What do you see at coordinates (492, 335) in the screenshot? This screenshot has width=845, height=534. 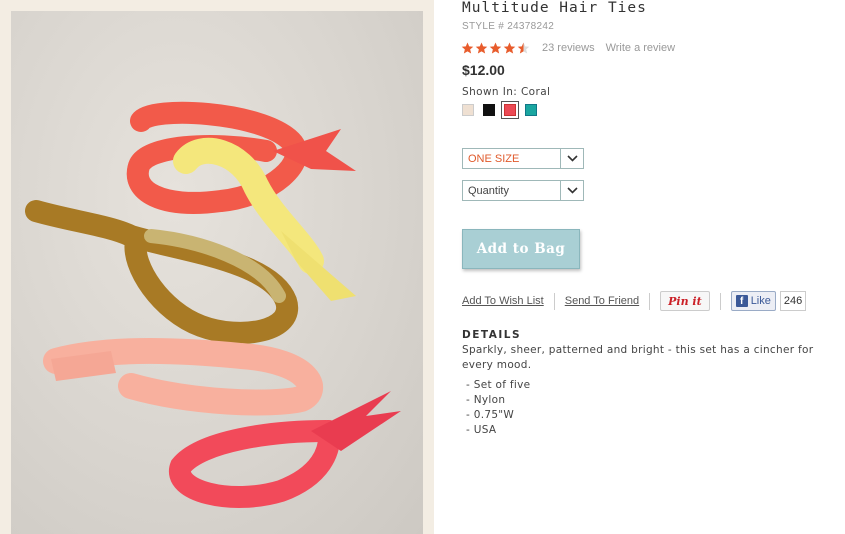 I see `details-heading: DETAILS` at bounding box center [492, 335].